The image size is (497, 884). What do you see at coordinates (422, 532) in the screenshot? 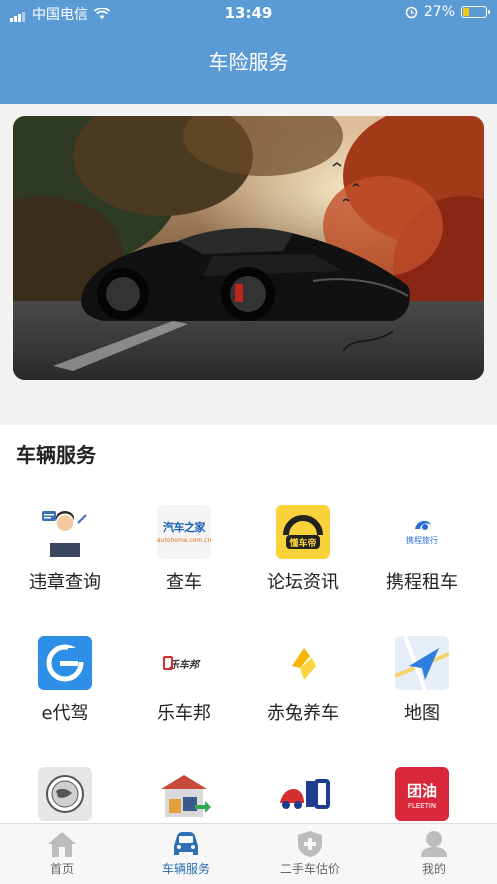
I see `ctrip-logo-icon: 携程旅行` at bounding box center [422, 532].